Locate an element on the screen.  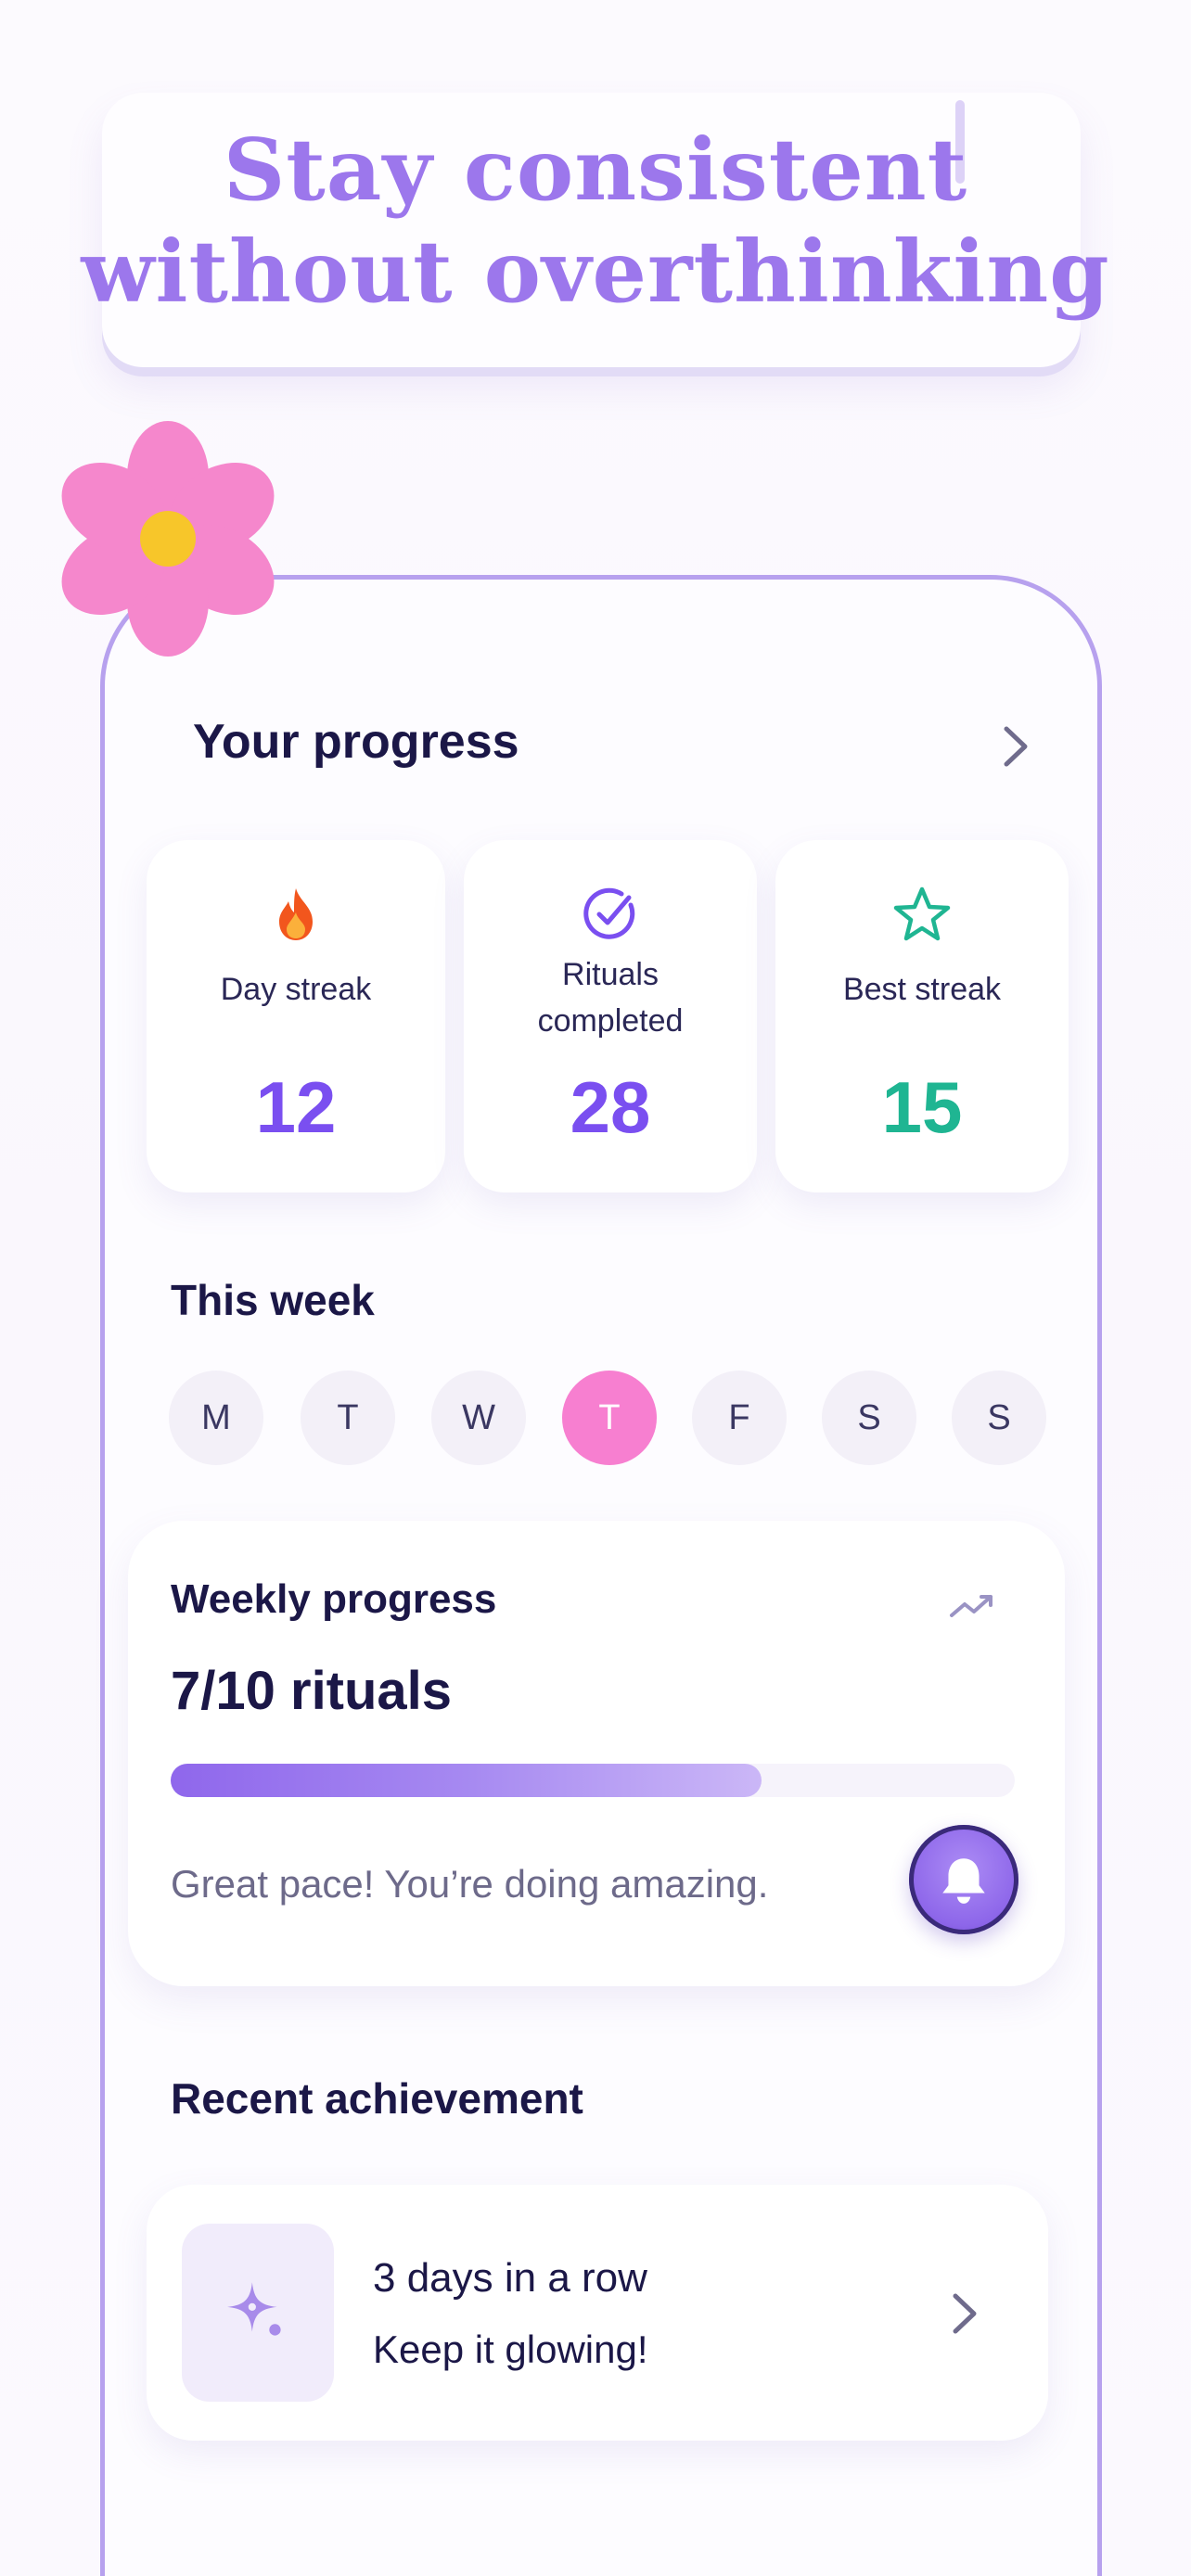
stat-value: 28 is located at coordinates (610, 1107).